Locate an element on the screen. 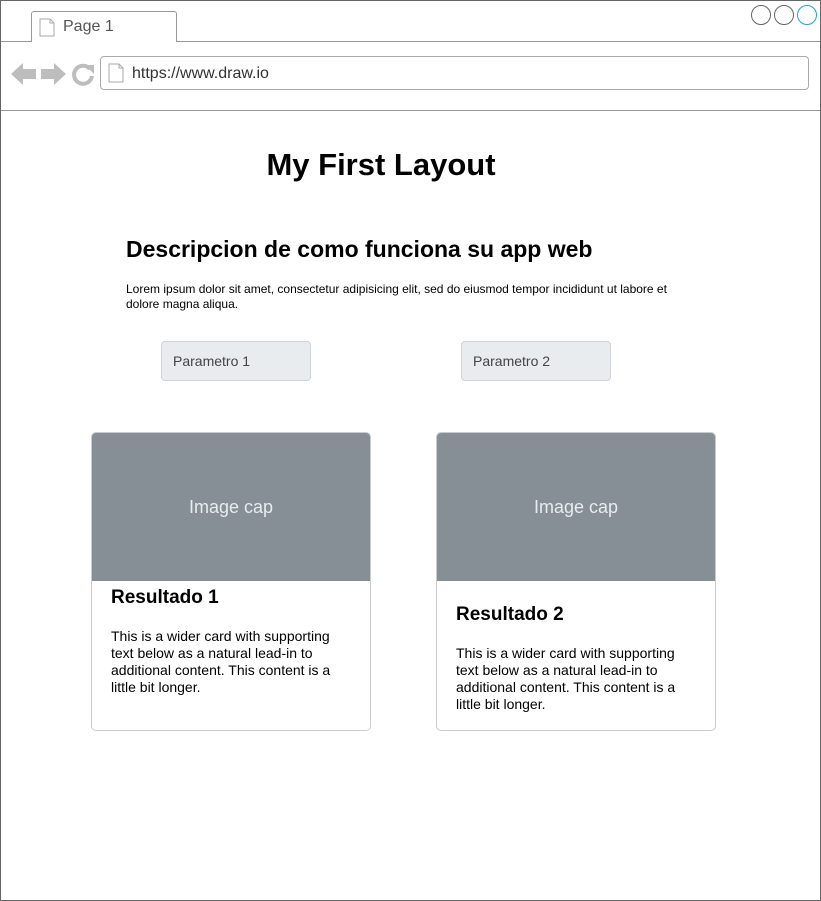  reload-icon is located at coordinates (83, 76).